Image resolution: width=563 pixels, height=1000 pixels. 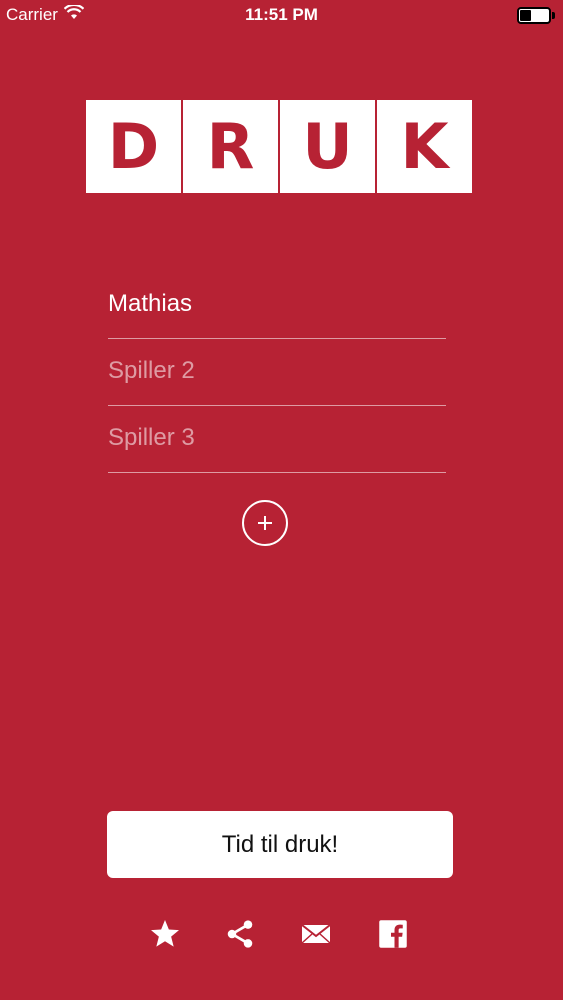 What do you see at coordinates (151, 371) in the screenshot?
I see `player-2-placeholder: Spiller 2` at bounding box center [151, 371].